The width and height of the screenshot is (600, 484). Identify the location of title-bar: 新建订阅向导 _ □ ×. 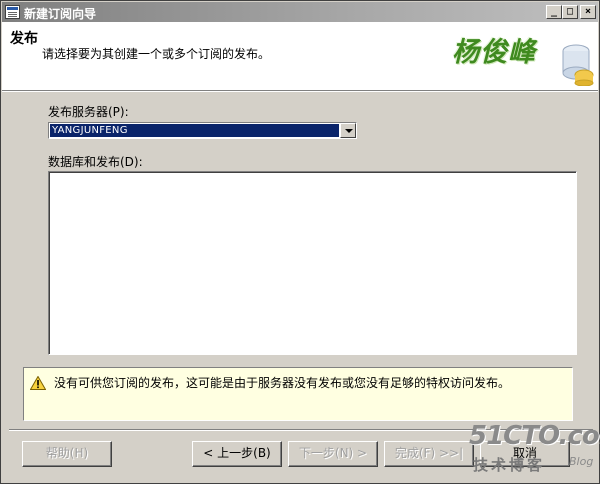
(300, 12).